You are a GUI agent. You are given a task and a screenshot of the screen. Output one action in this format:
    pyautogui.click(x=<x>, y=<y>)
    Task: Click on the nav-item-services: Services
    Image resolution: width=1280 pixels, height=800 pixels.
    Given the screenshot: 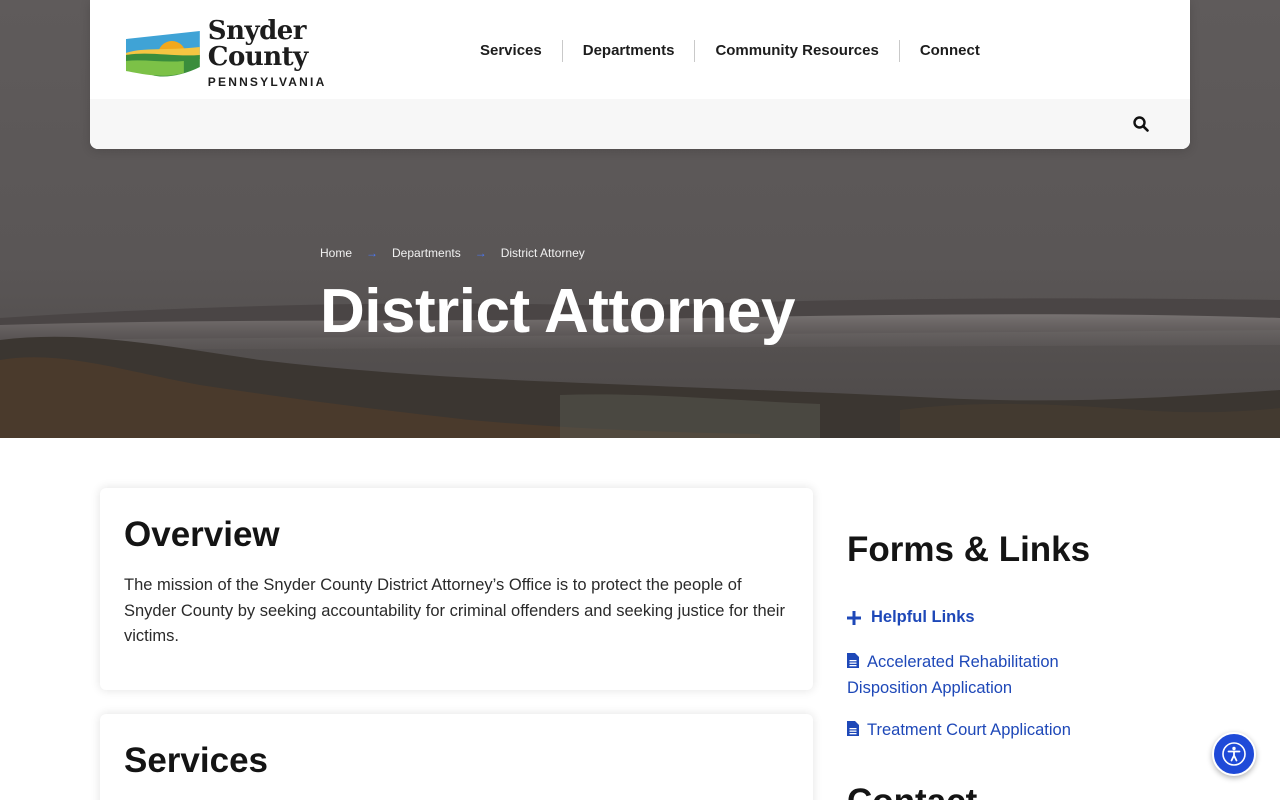 What is the action you would take?
    pyautogui.click(x=511, y=51)
    